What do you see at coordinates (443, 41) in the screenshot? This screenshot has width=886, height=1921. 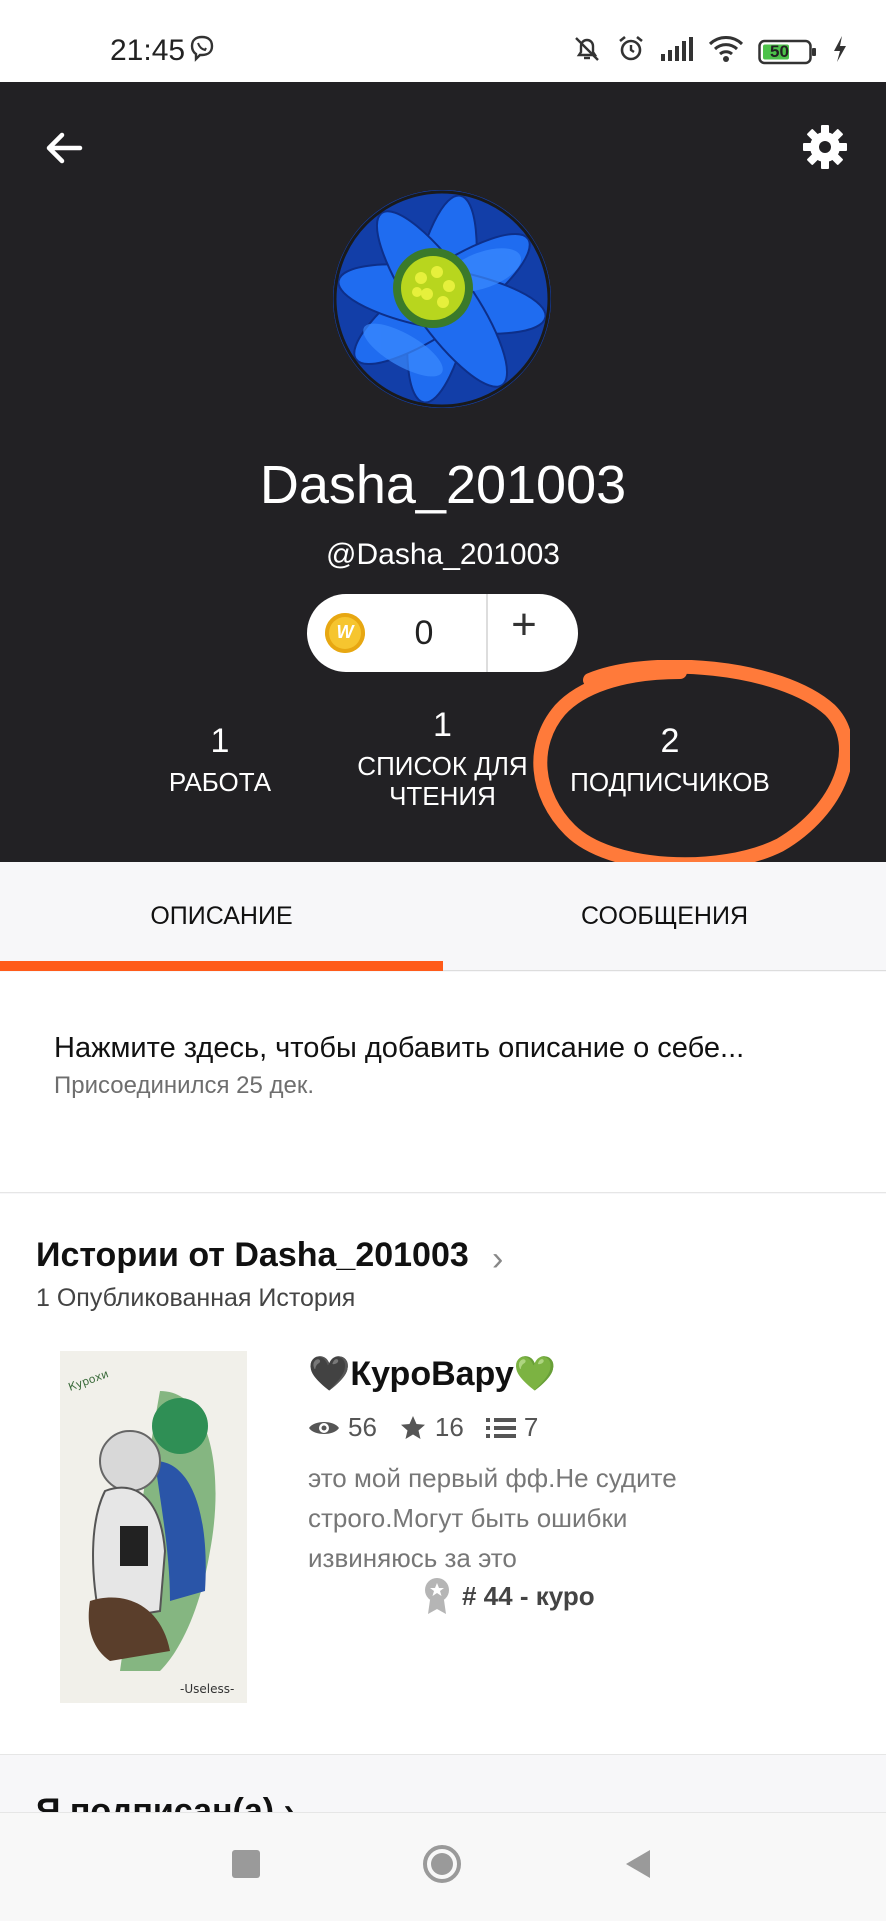 I see `status-bar: 21:45 50` at bounding box center [443, 41].